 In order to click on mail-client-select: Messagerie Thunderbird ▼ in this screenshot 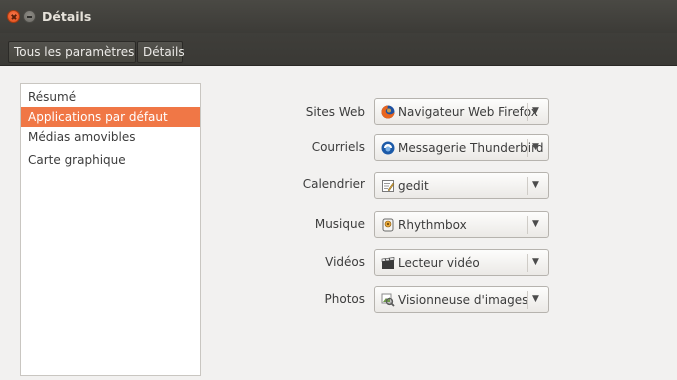, I will do `click(461, 147)`.